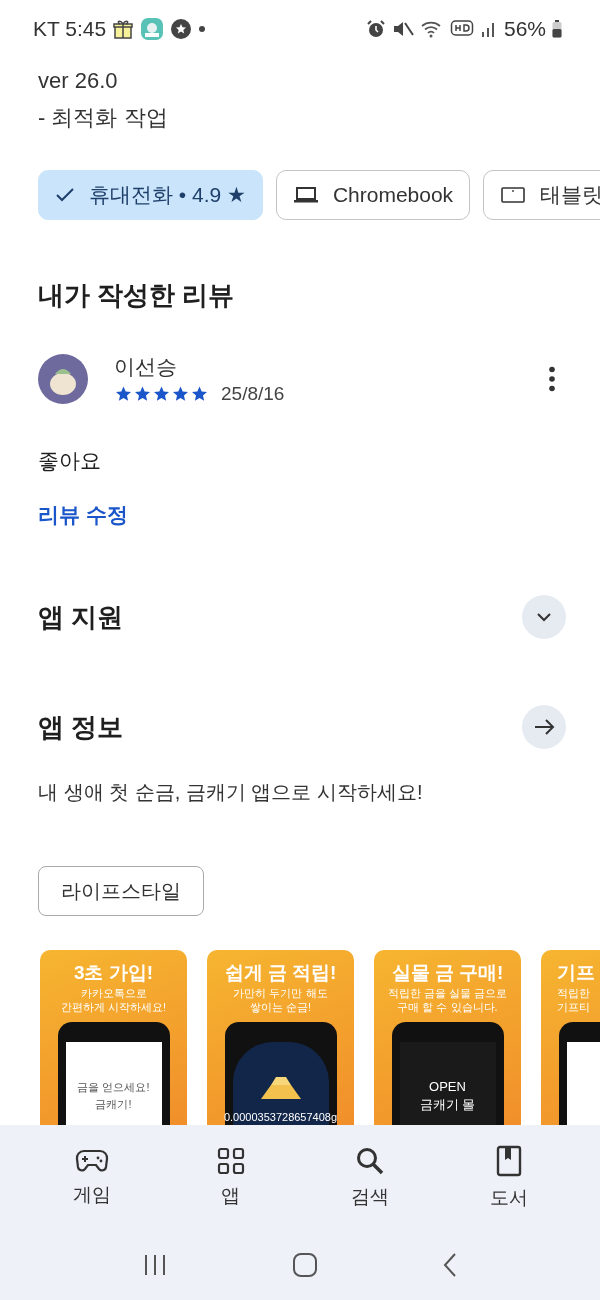  Describe the element at coordinates (230, 1160) in the screenshot. I see `apps-grid-icon` at that location.